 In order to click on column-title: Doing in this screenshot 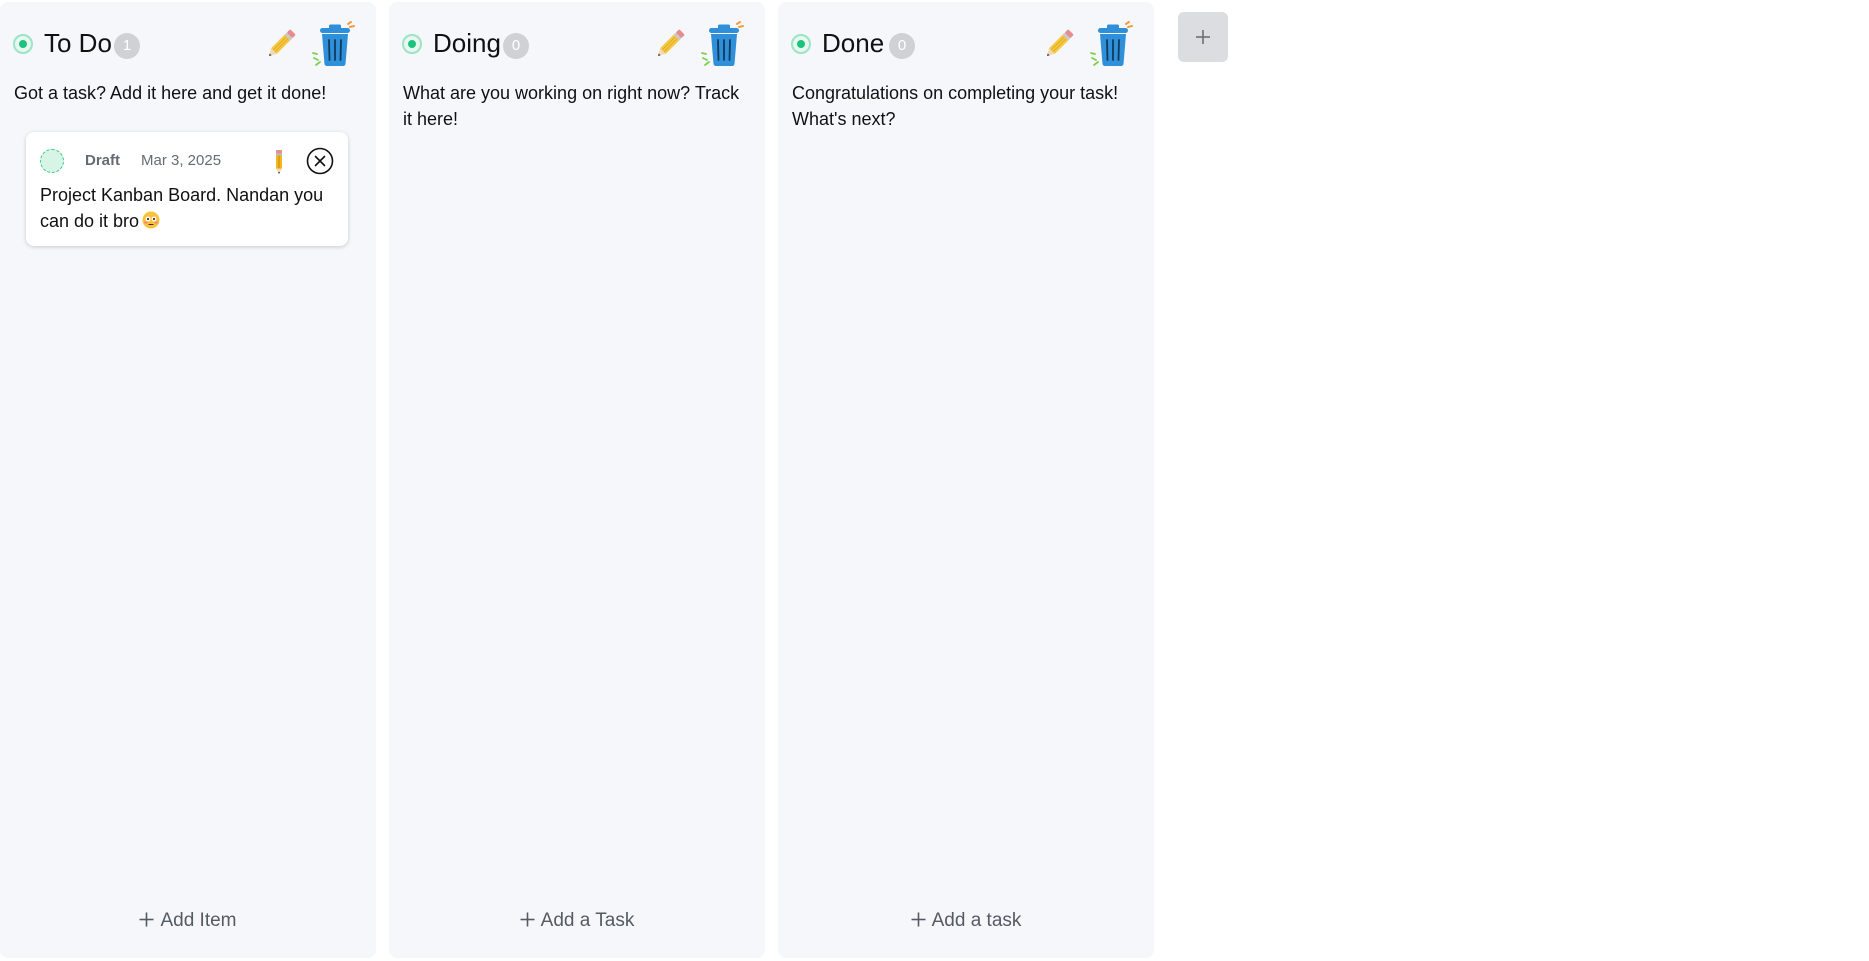, I will do `click(467, 43)`.